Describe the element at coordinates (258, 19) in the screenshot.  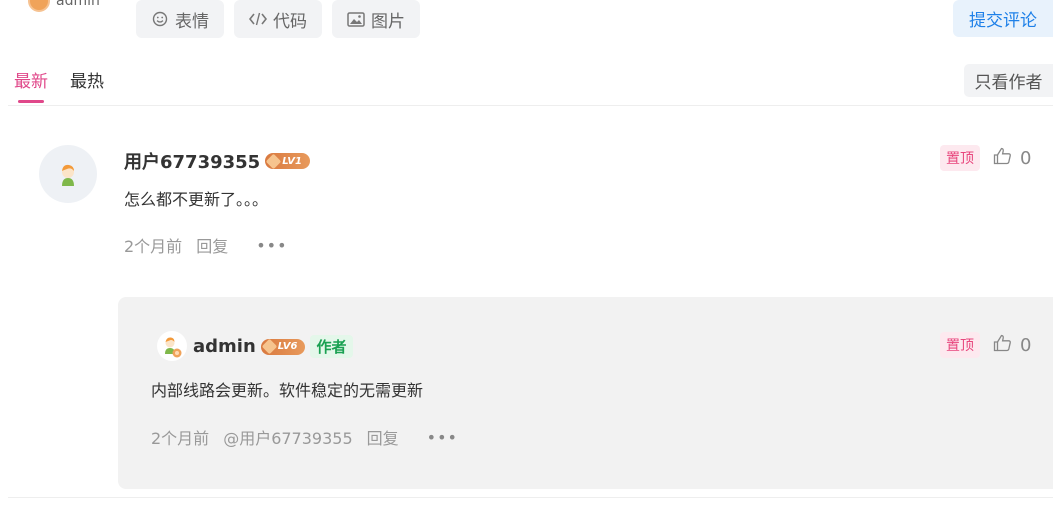
I see `code-icon` at that location.